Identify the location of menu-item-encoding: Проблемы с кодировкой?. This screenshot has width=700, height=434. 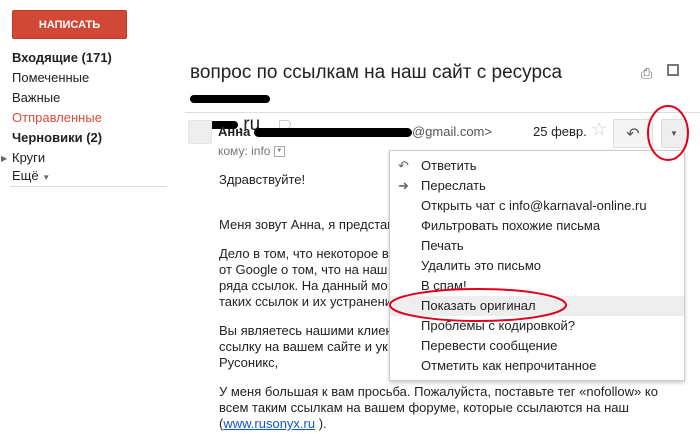
(537, 326).